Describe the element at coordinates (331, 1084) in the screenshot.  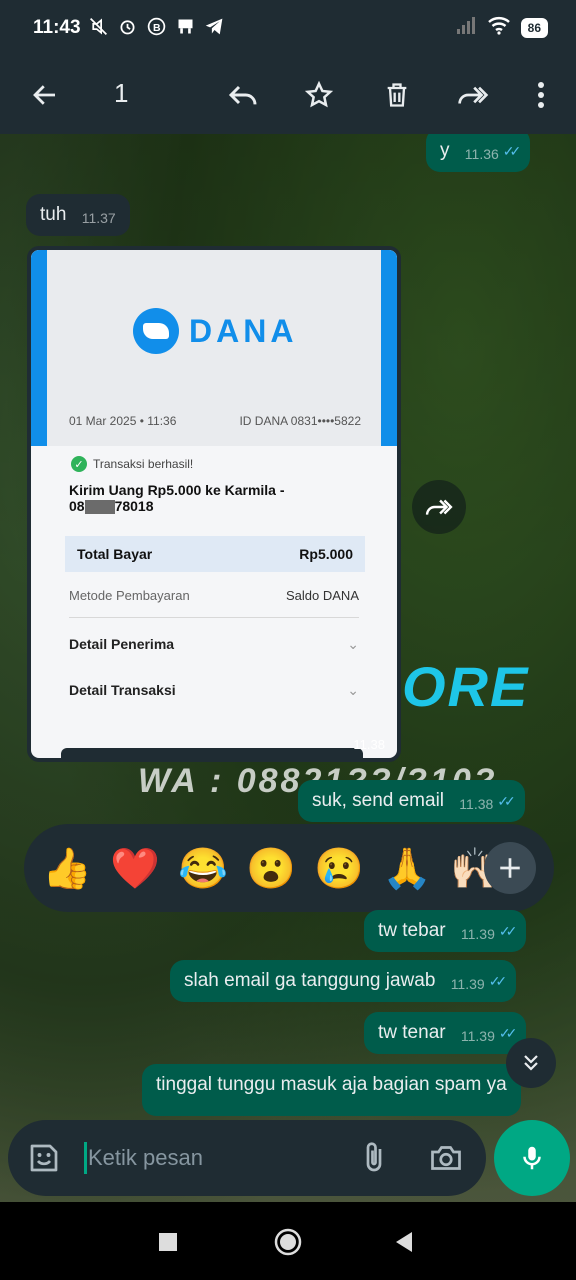
I see `message-text: tinggal tunggu masuk aja bagian spam ya` at that location.